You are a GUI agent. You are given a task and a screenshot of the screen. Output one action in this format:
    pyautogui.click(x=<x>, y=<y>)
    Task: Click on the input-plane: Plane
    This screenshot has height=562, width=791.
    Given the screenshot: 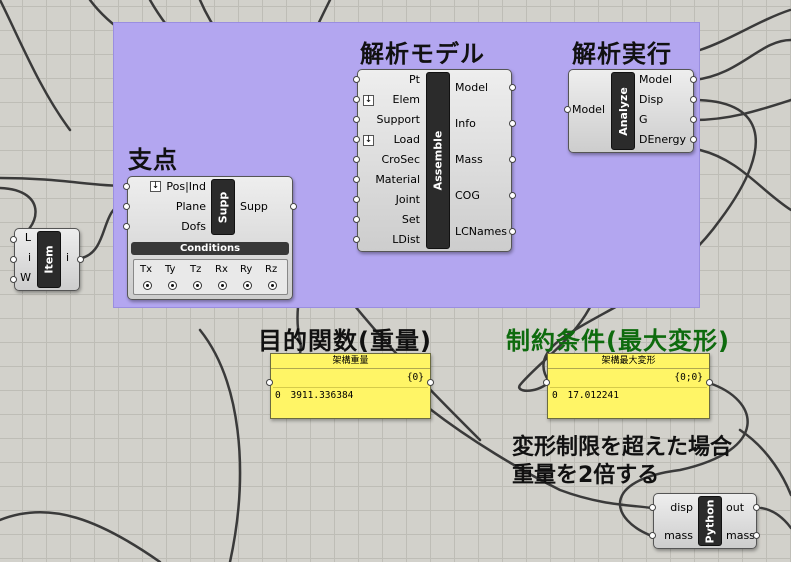 What is the action you would take?
    pyautogui.click(x=190, y=206)
    